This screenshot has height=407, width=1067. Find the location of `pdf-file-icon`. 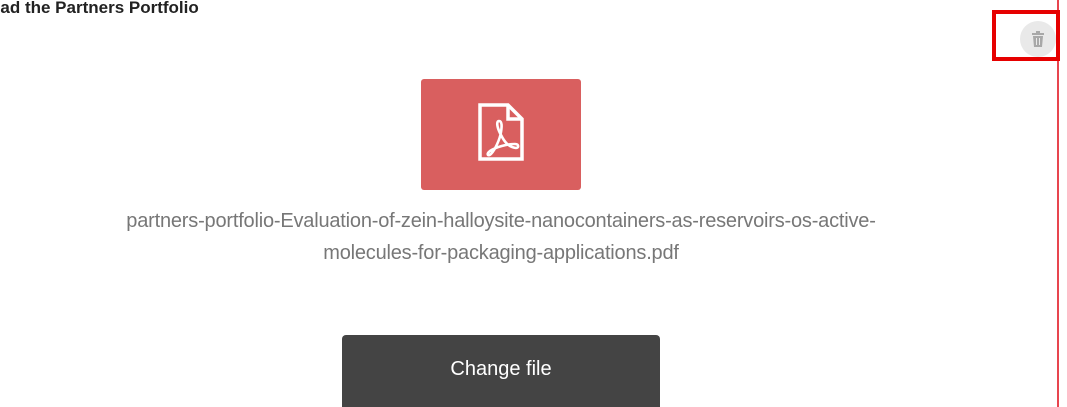

pdf-file-icon is located at coordinates (501, 134).